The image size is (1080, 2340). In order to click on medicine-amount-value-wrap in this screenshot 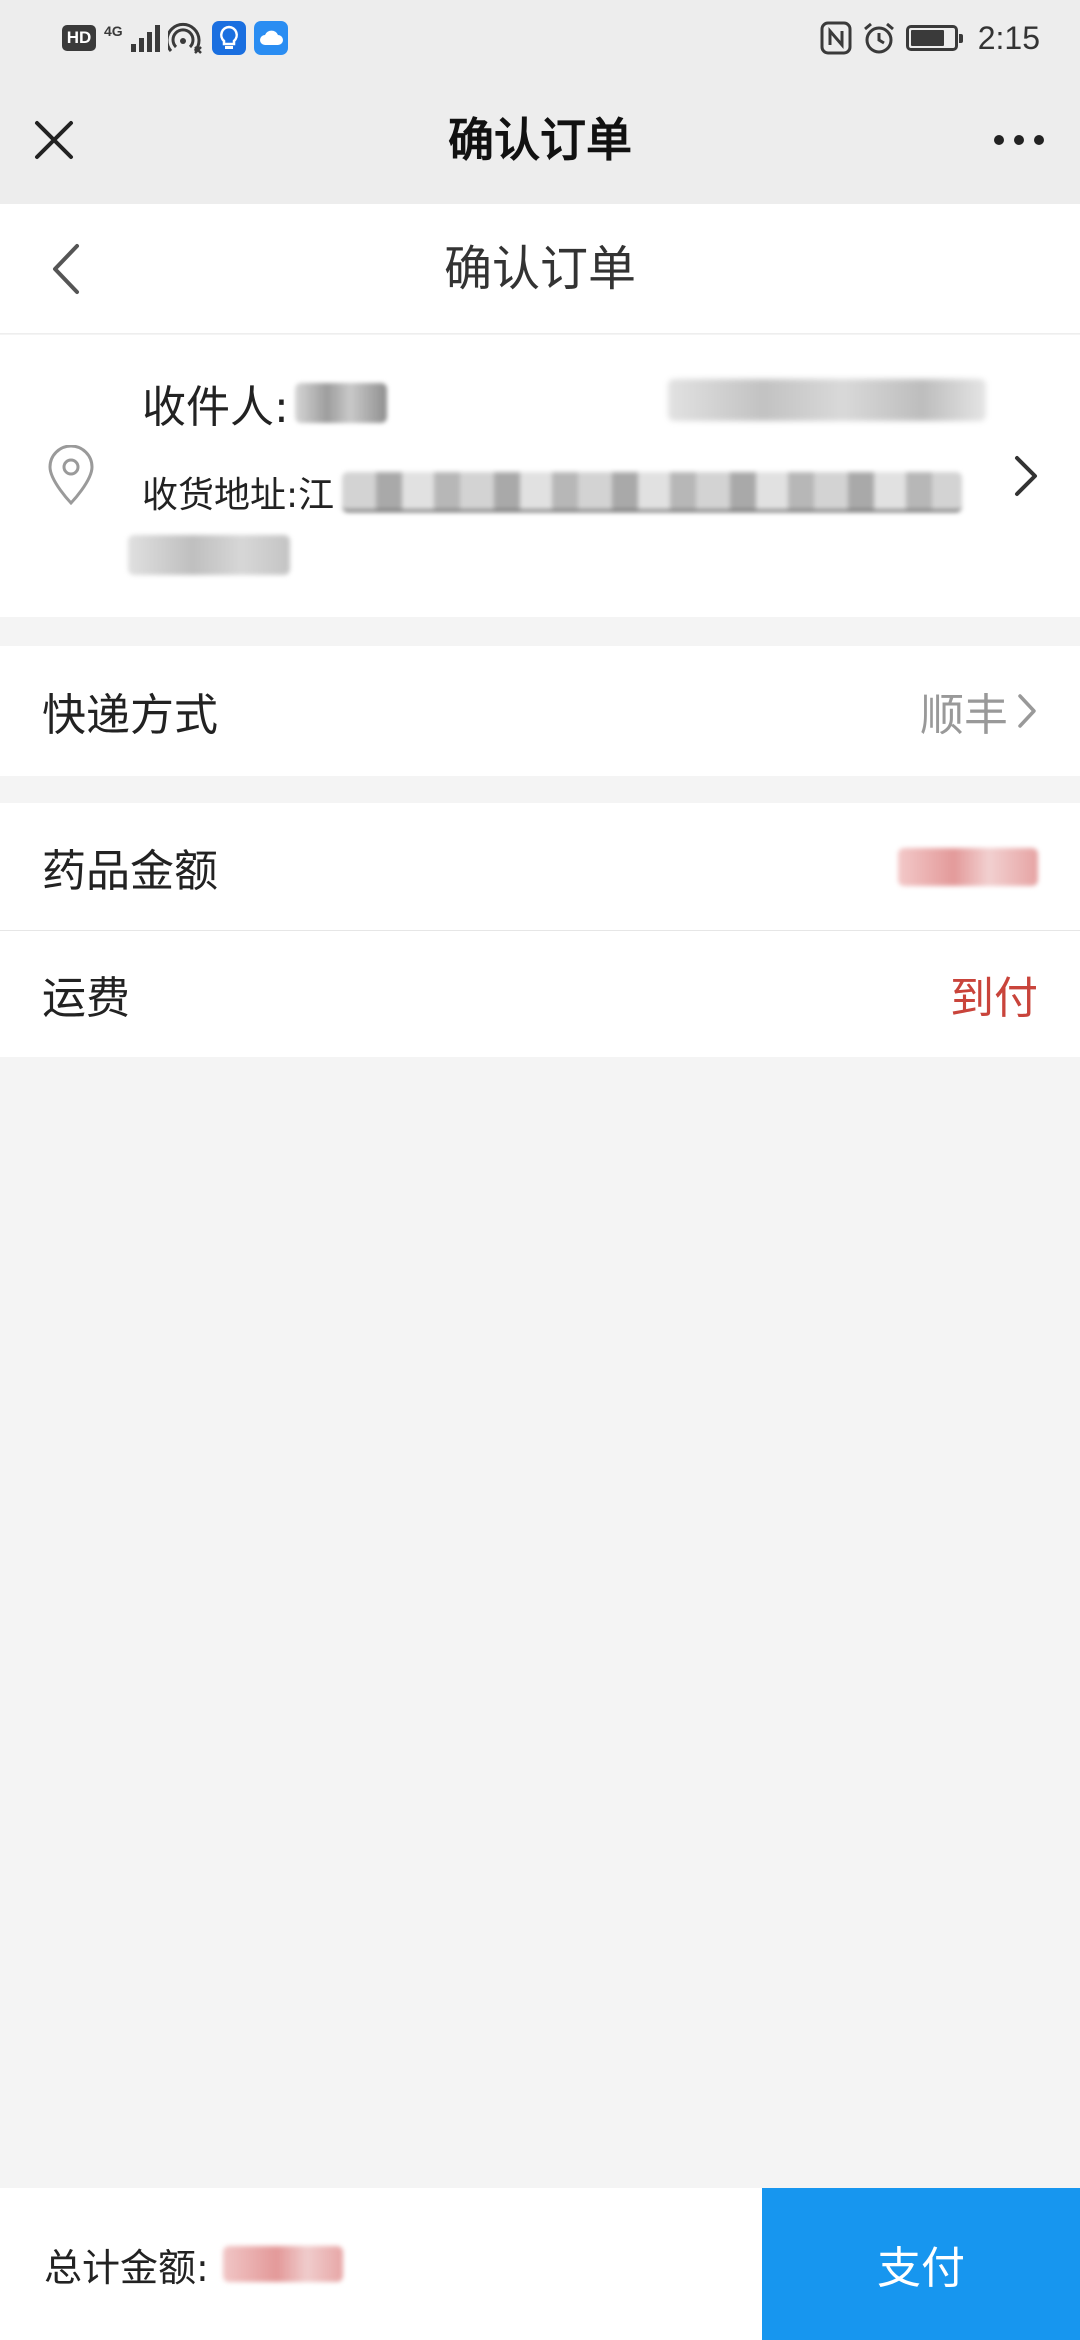, I will do `click(968, 866)`.